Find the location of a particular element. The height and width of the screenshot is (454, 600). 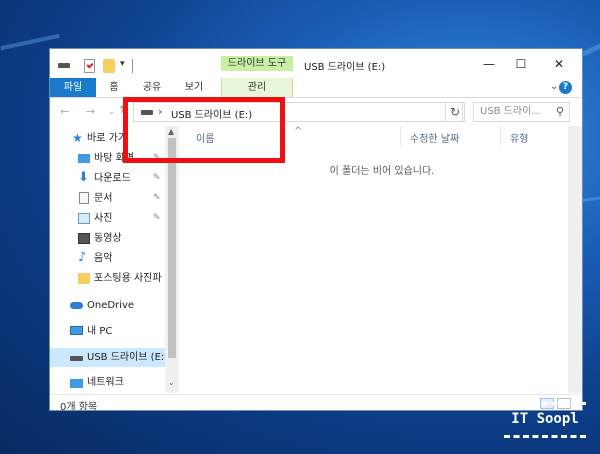

search-input: USB 드라이... ⚲ is located at coordinates (521, 112).